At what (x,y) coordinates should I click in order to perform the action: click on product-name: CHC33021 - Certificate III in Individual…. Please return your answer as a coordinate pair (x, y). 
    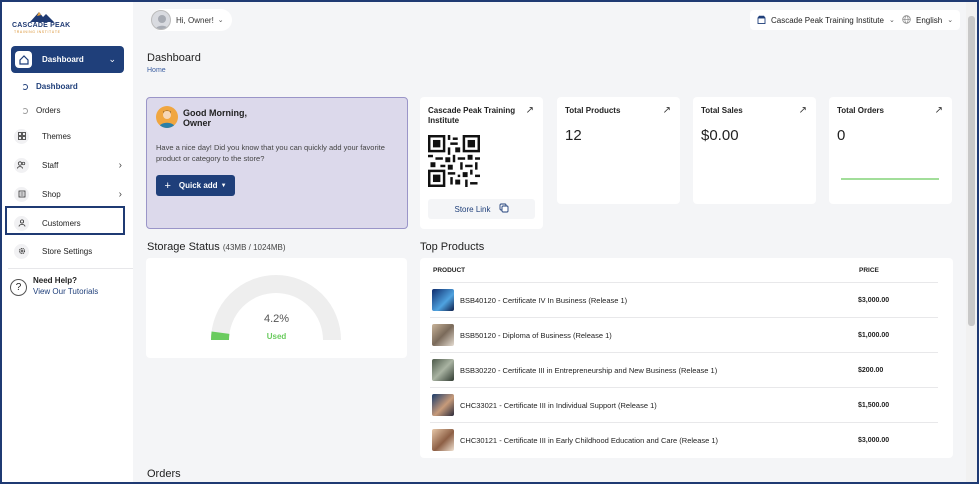
    Looking at the image, I should click on (558, 405).